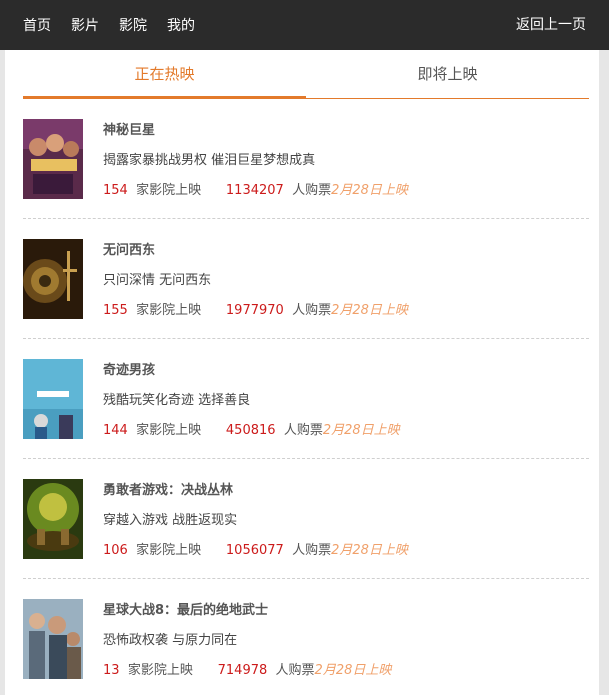  I want to click on nav-home: 首页, so click(37, 25).